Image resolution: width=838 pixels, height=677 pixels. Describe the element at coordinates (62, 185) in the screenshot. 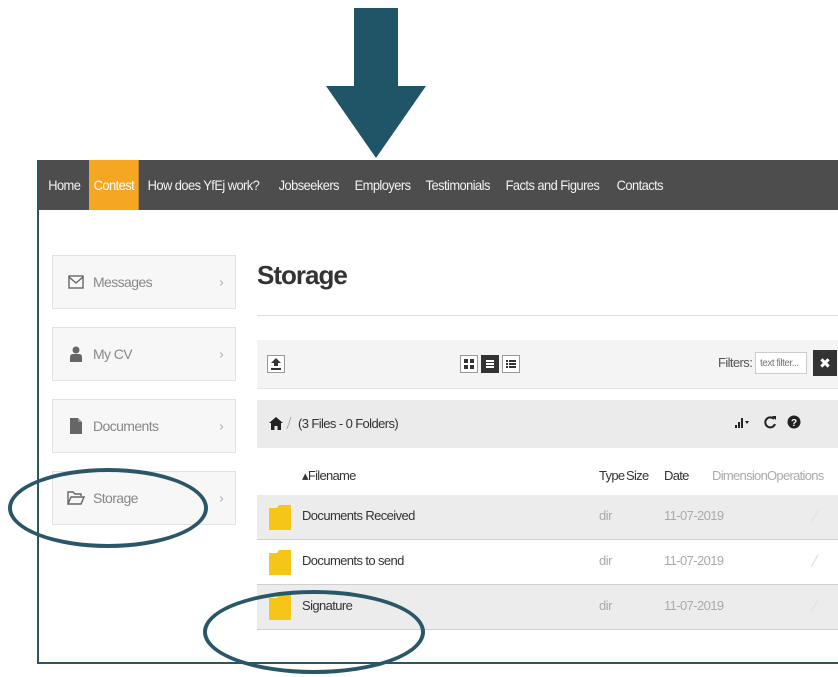

I see `nav-home: Home` at that location.